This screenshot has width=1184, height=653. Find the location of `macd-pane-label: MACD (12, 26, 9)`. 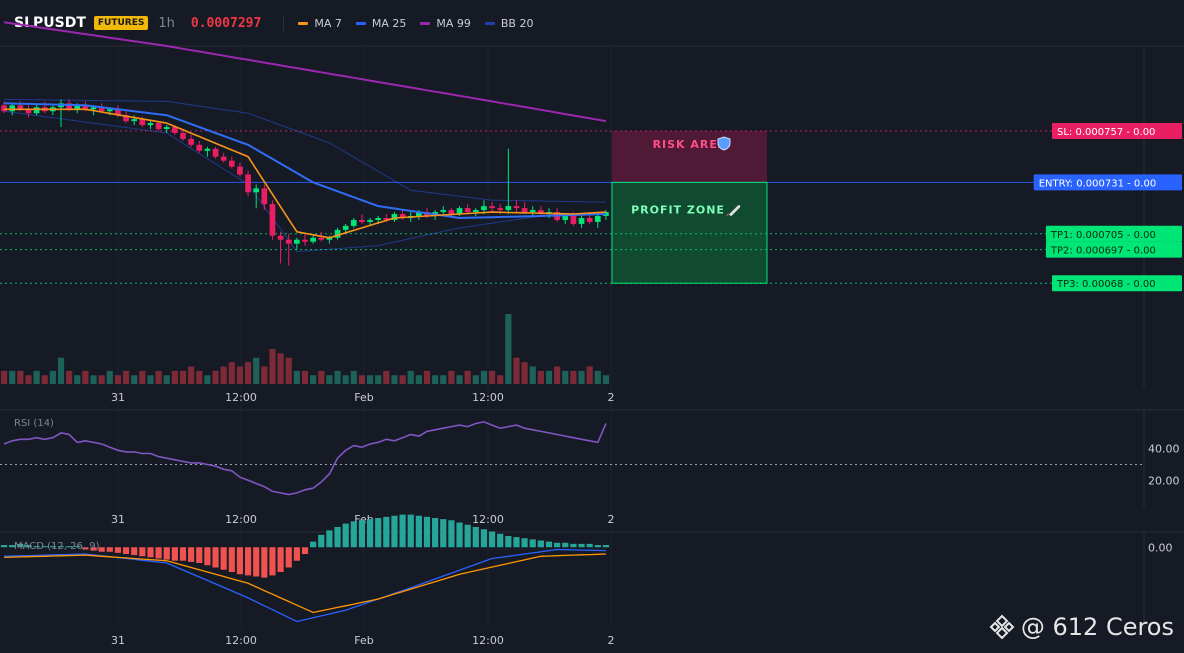

macd-pane-label: MACD (12, 26, 9) is located at coordinates (57, 546).